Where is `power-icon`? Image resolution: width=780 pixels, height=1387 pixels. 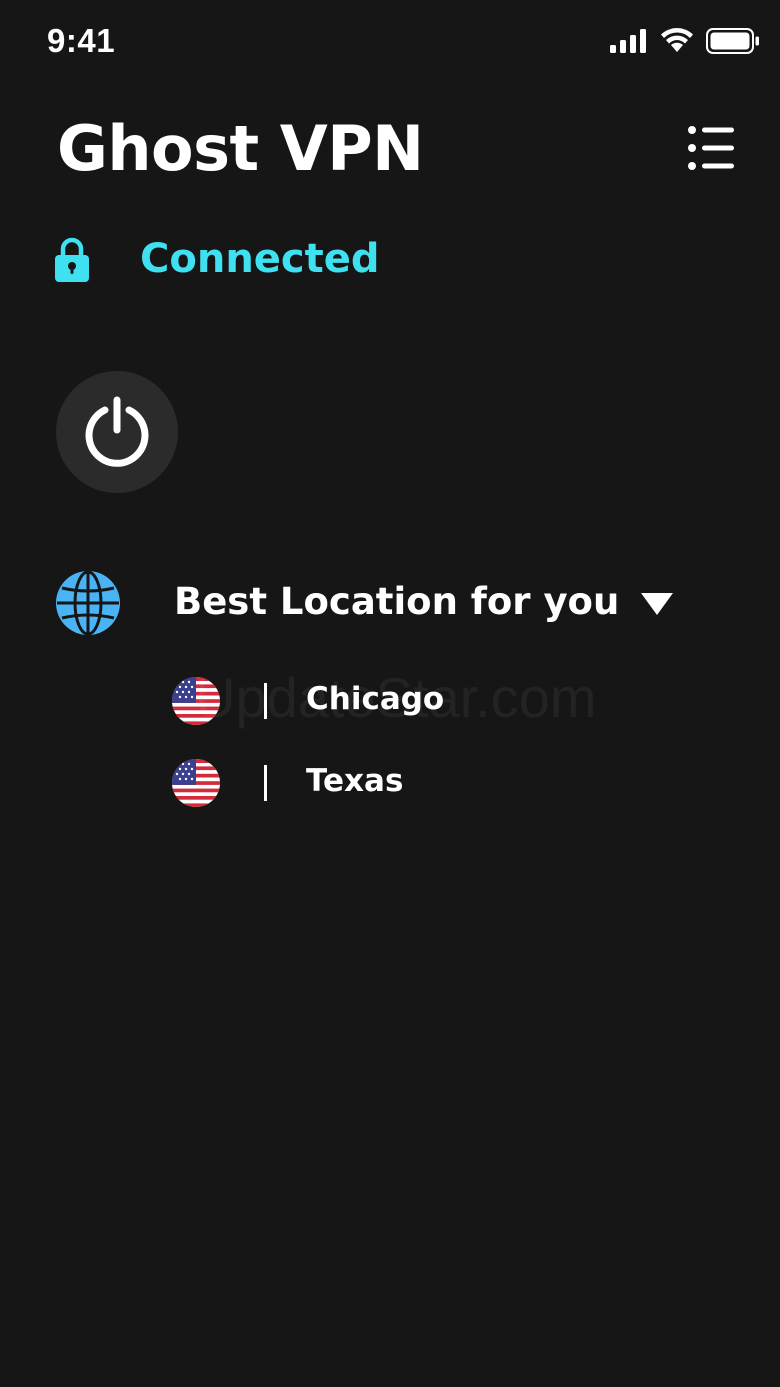 power-icon is located at coordinates (117, 431).